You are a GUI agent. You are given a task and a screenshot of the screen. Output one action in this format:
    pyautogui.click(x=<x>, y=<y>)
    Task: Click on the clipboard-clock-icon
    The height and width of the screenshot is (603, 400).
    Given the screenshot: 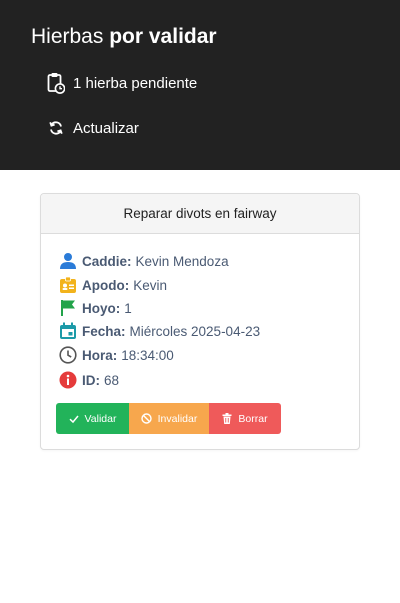 What is the action you would take?
    pyautogui.click(x=56, y=83)
    